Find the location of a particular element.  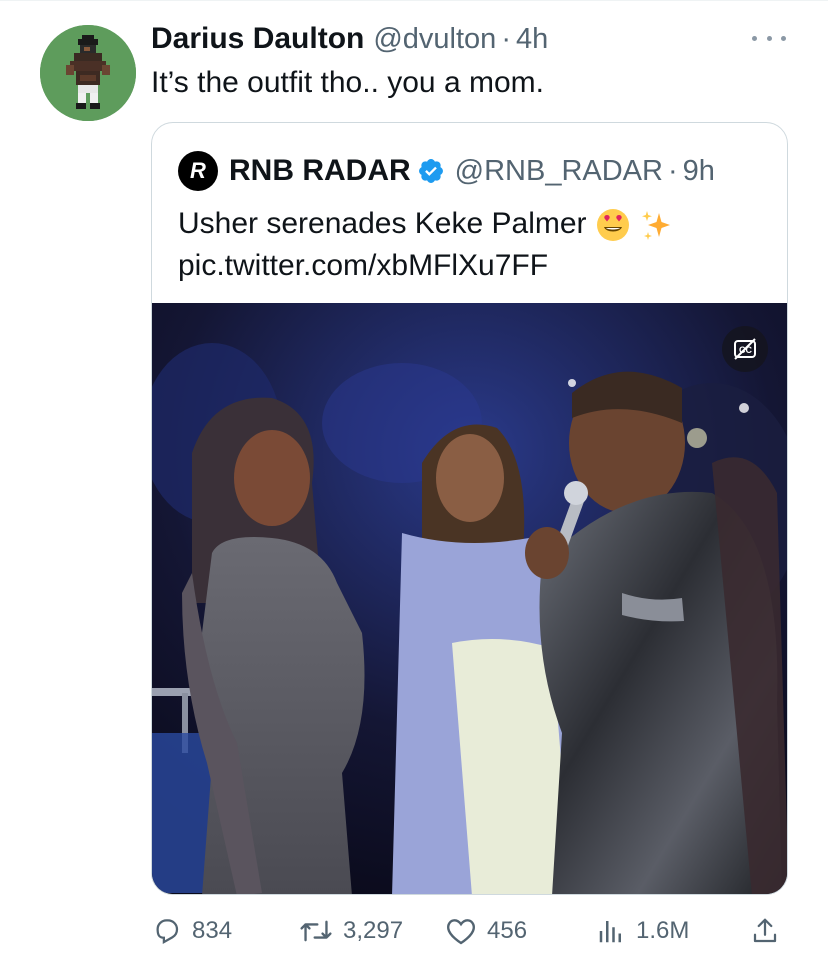

quoted-author-name: RNB RADAR is located at coordinates (320, 170).